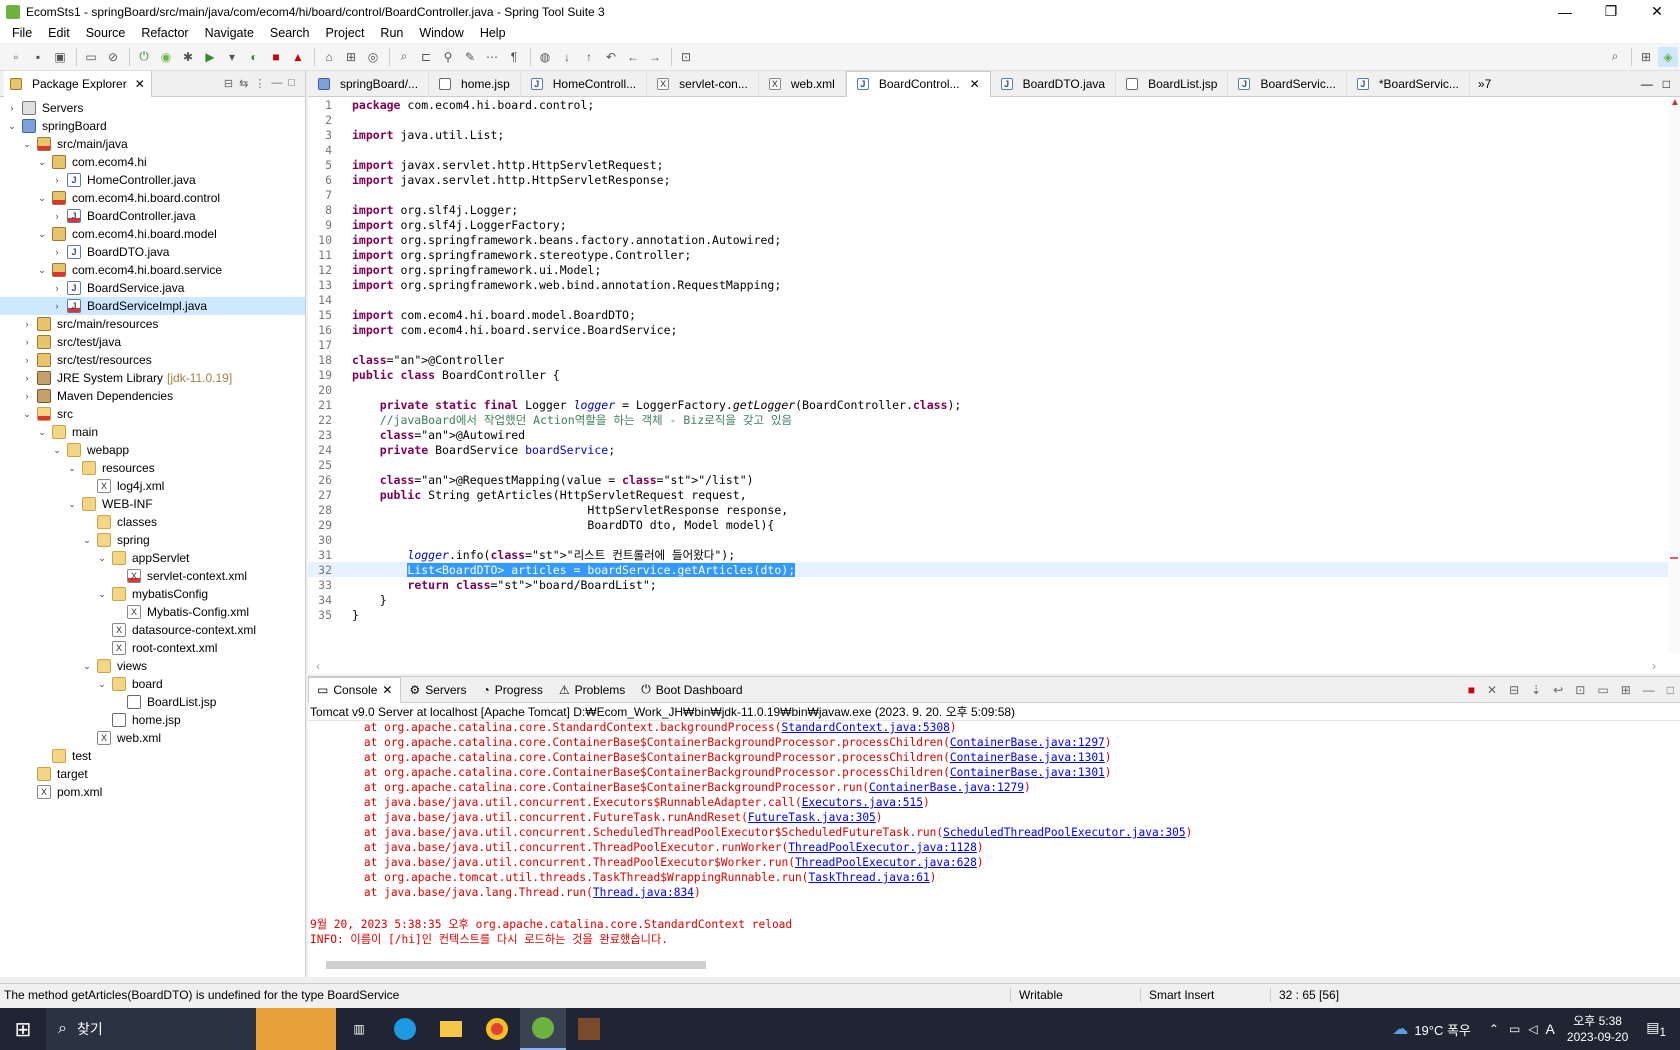  Describe the element at coordinates (152, 378) in the screenshot. I see `tree-node: › JRE System Library [jdk-11.0.19]` at that location.